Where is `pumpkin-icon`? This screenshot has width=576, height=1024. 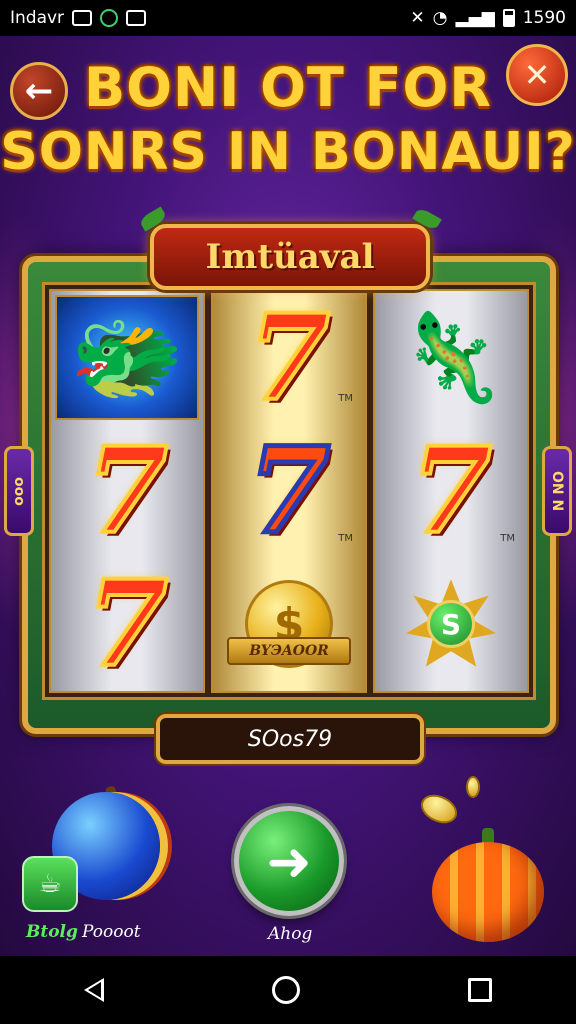 pumpkin-icon is located at coordinates (488, 892).